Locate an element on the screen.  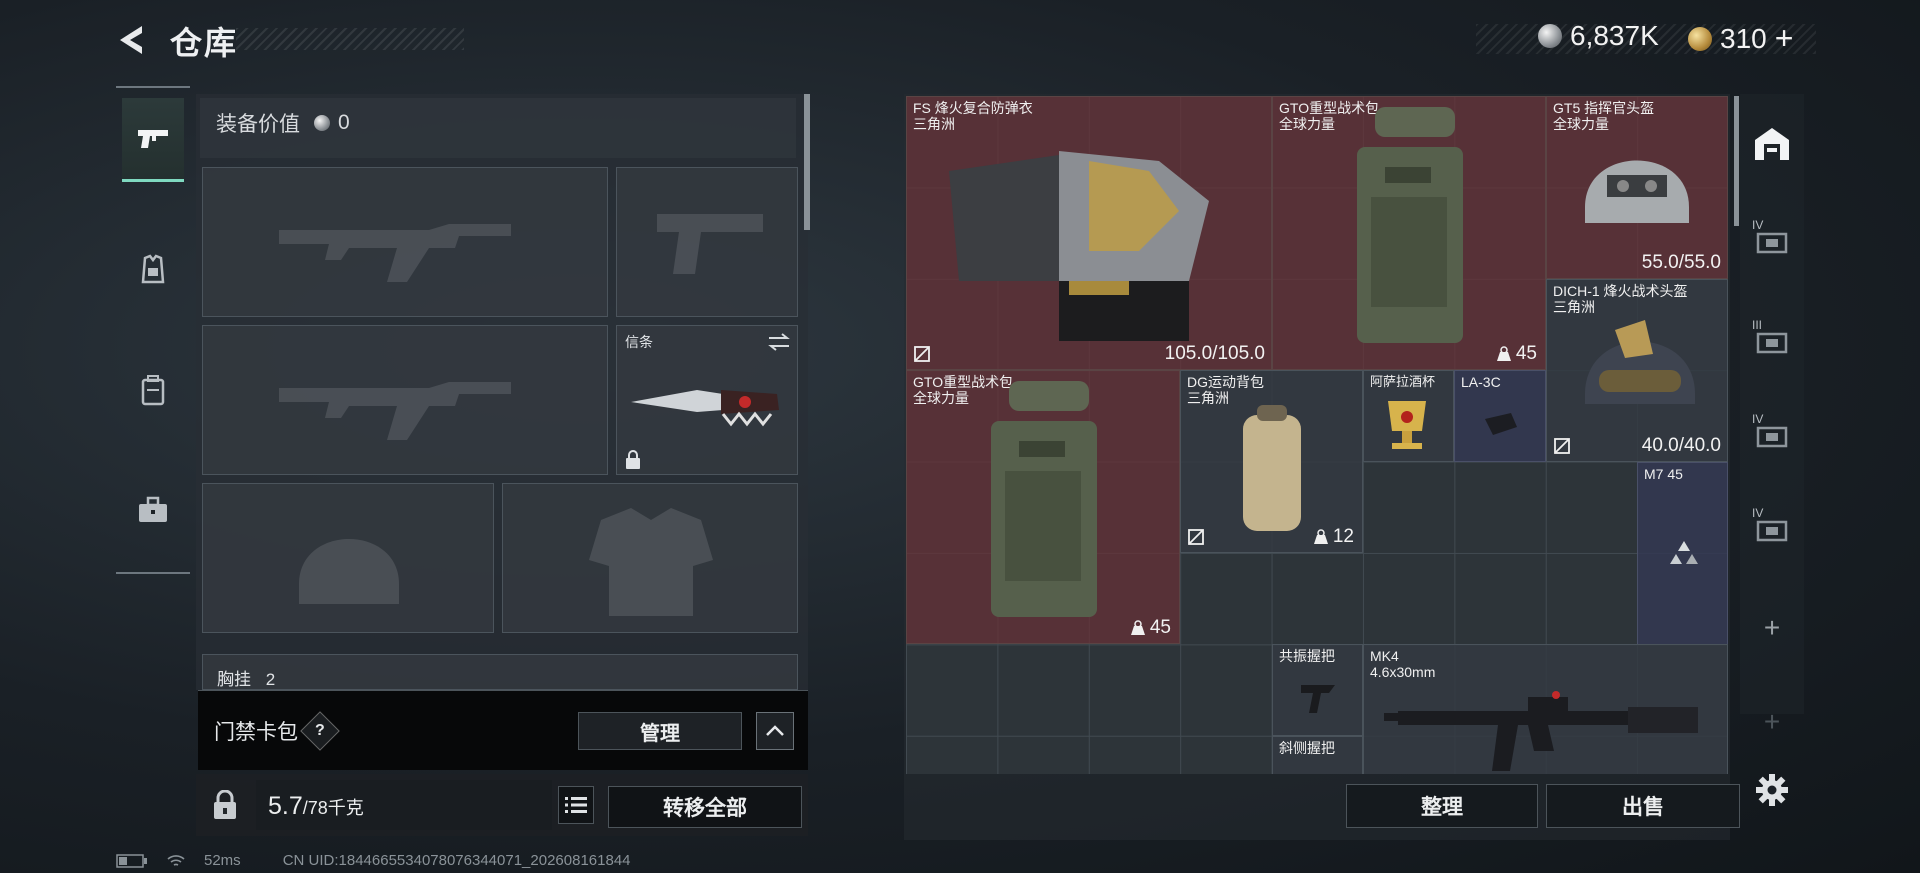
tab-case is located at coordinates (153, 510).